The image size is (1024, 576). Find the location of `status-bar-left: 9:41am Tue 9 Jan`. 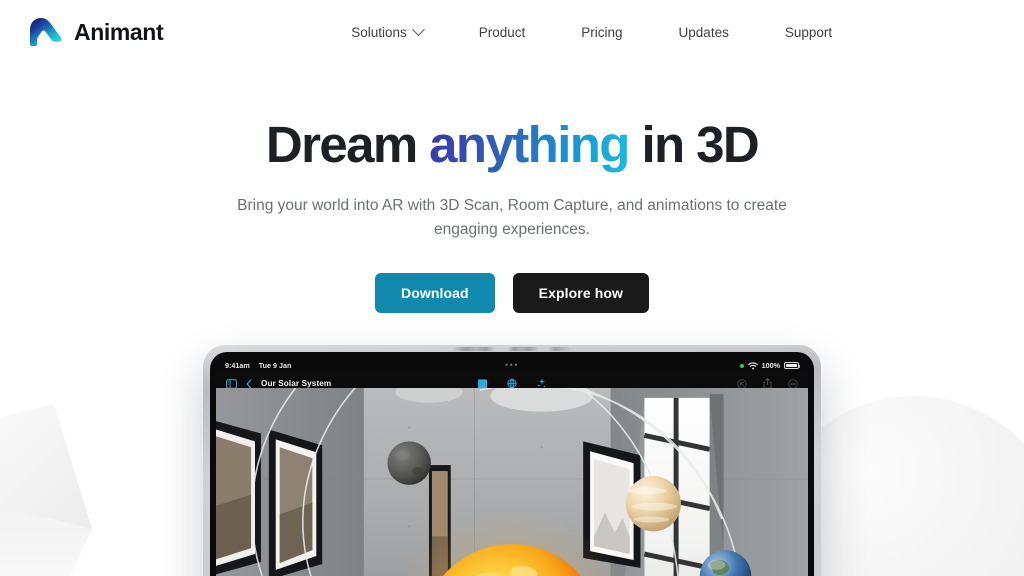

status-bar-left: 9:41am Tue 9 Jan is located at coordinates (258, 365).